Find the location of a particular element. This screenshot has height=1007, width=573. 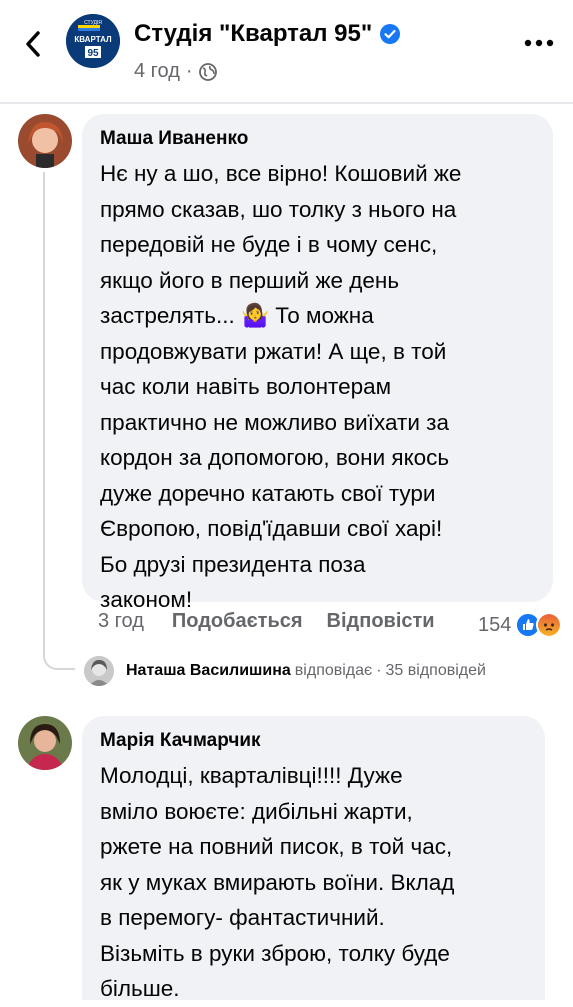

more-options-button is located at coordinates (539, 43).